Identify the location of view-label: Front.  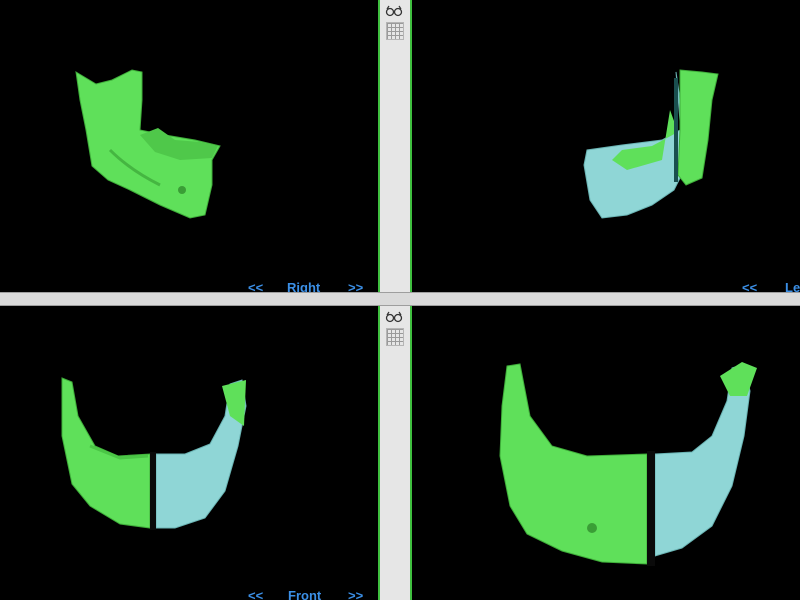
(305, 594).